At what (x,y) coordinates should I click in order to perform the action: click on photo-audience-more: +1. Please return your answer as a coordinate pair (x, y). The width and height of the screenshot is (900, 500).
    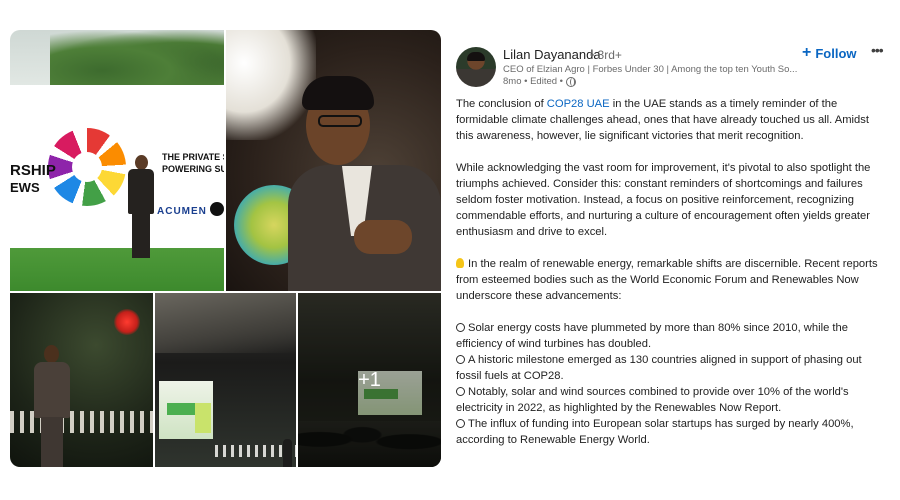
    Looking at the image, I should click on (369, 380).